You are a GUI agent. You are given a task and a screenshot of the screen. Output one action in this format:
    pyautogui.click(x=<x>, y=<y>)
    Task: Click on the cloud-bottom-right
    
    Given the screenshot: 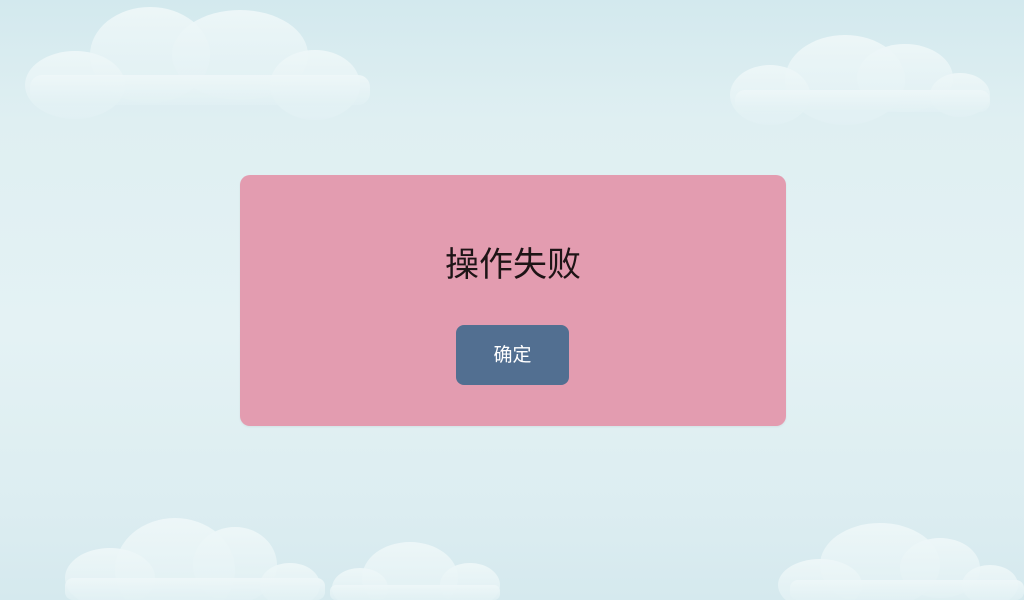 What is the action you would take?
    pyautogui.click(x=901, y=561)
    